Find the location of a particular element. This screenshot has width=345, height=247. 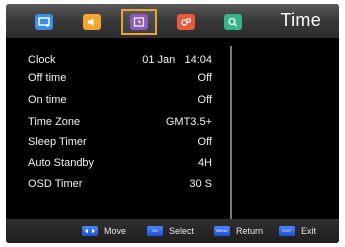

setting-value: 4H is located at coordinates (204, 163).